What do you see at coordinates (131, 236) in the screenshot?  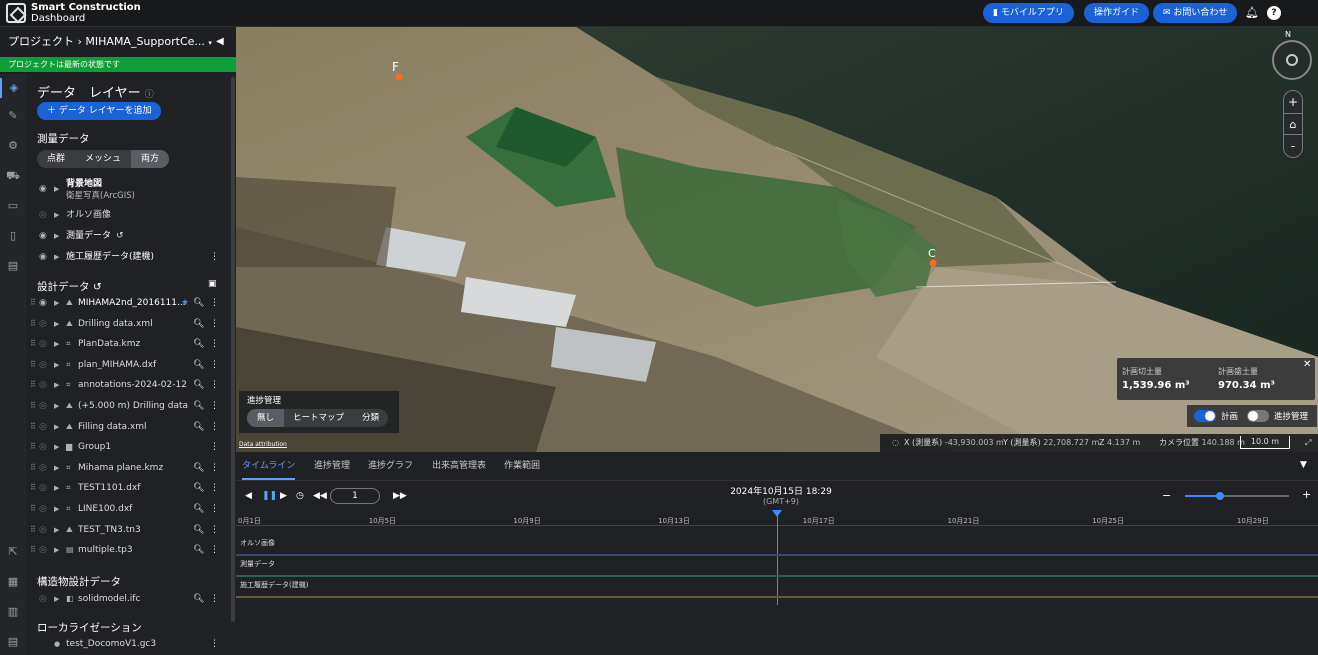 I see `layer-row: ◉ ▶ 測量データ ↺` at bounding box center [131, 236].